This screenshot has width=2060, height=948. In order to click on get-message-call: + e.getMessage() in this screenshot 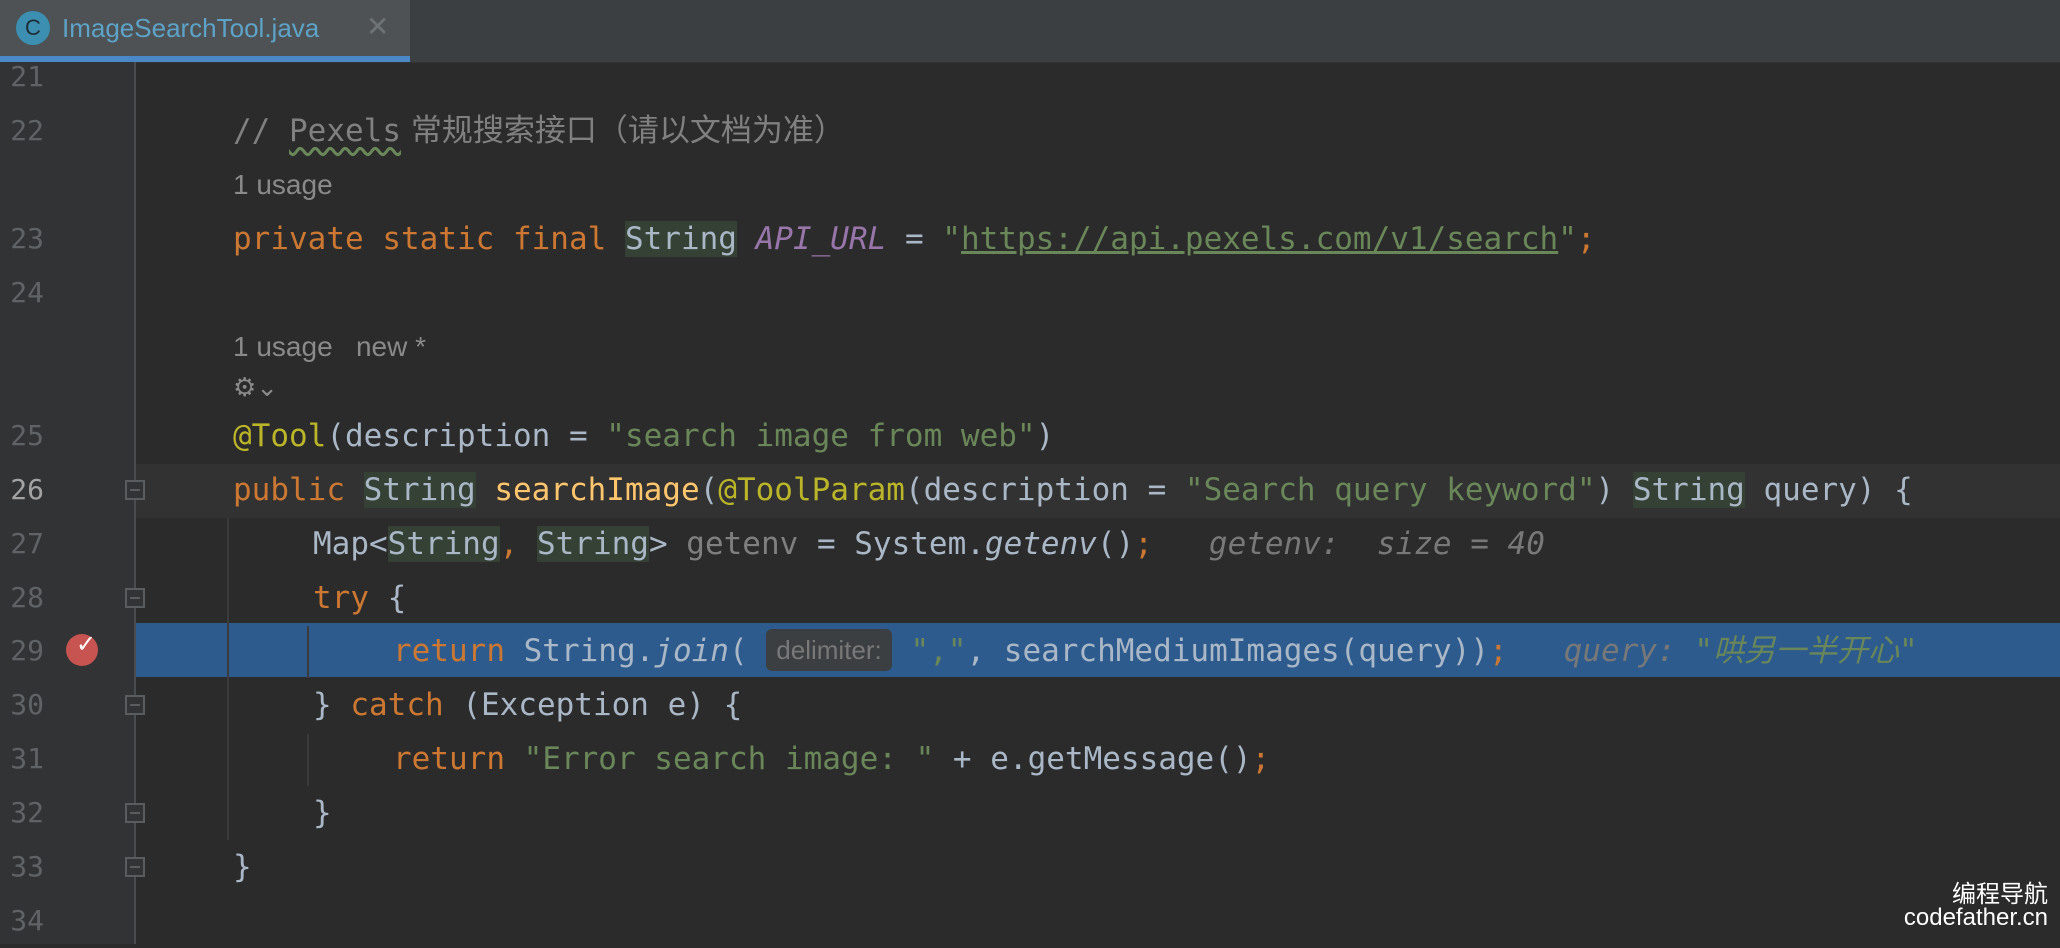, I will do `click(1093, 759)`.